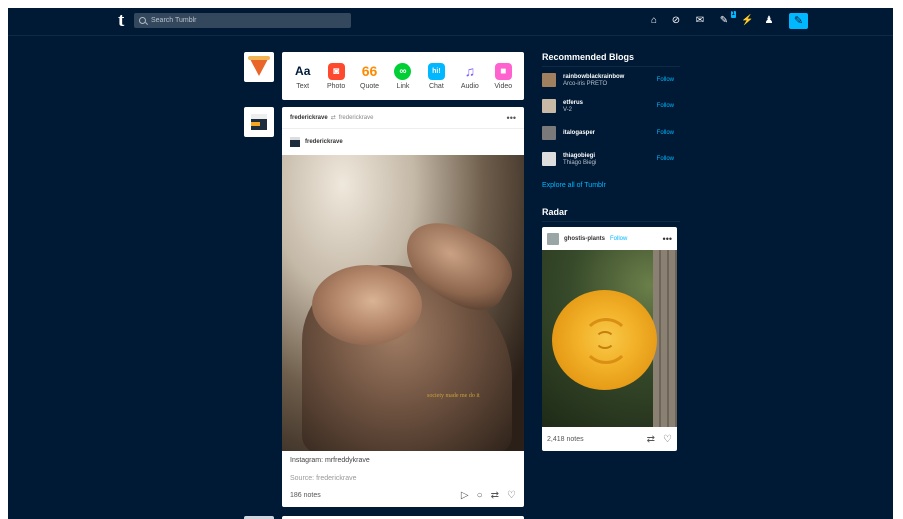  Describe the element at coordinates (574, 185) in the screenshot. I see `explore-all-link: Explore all of Tumblr` at that location.